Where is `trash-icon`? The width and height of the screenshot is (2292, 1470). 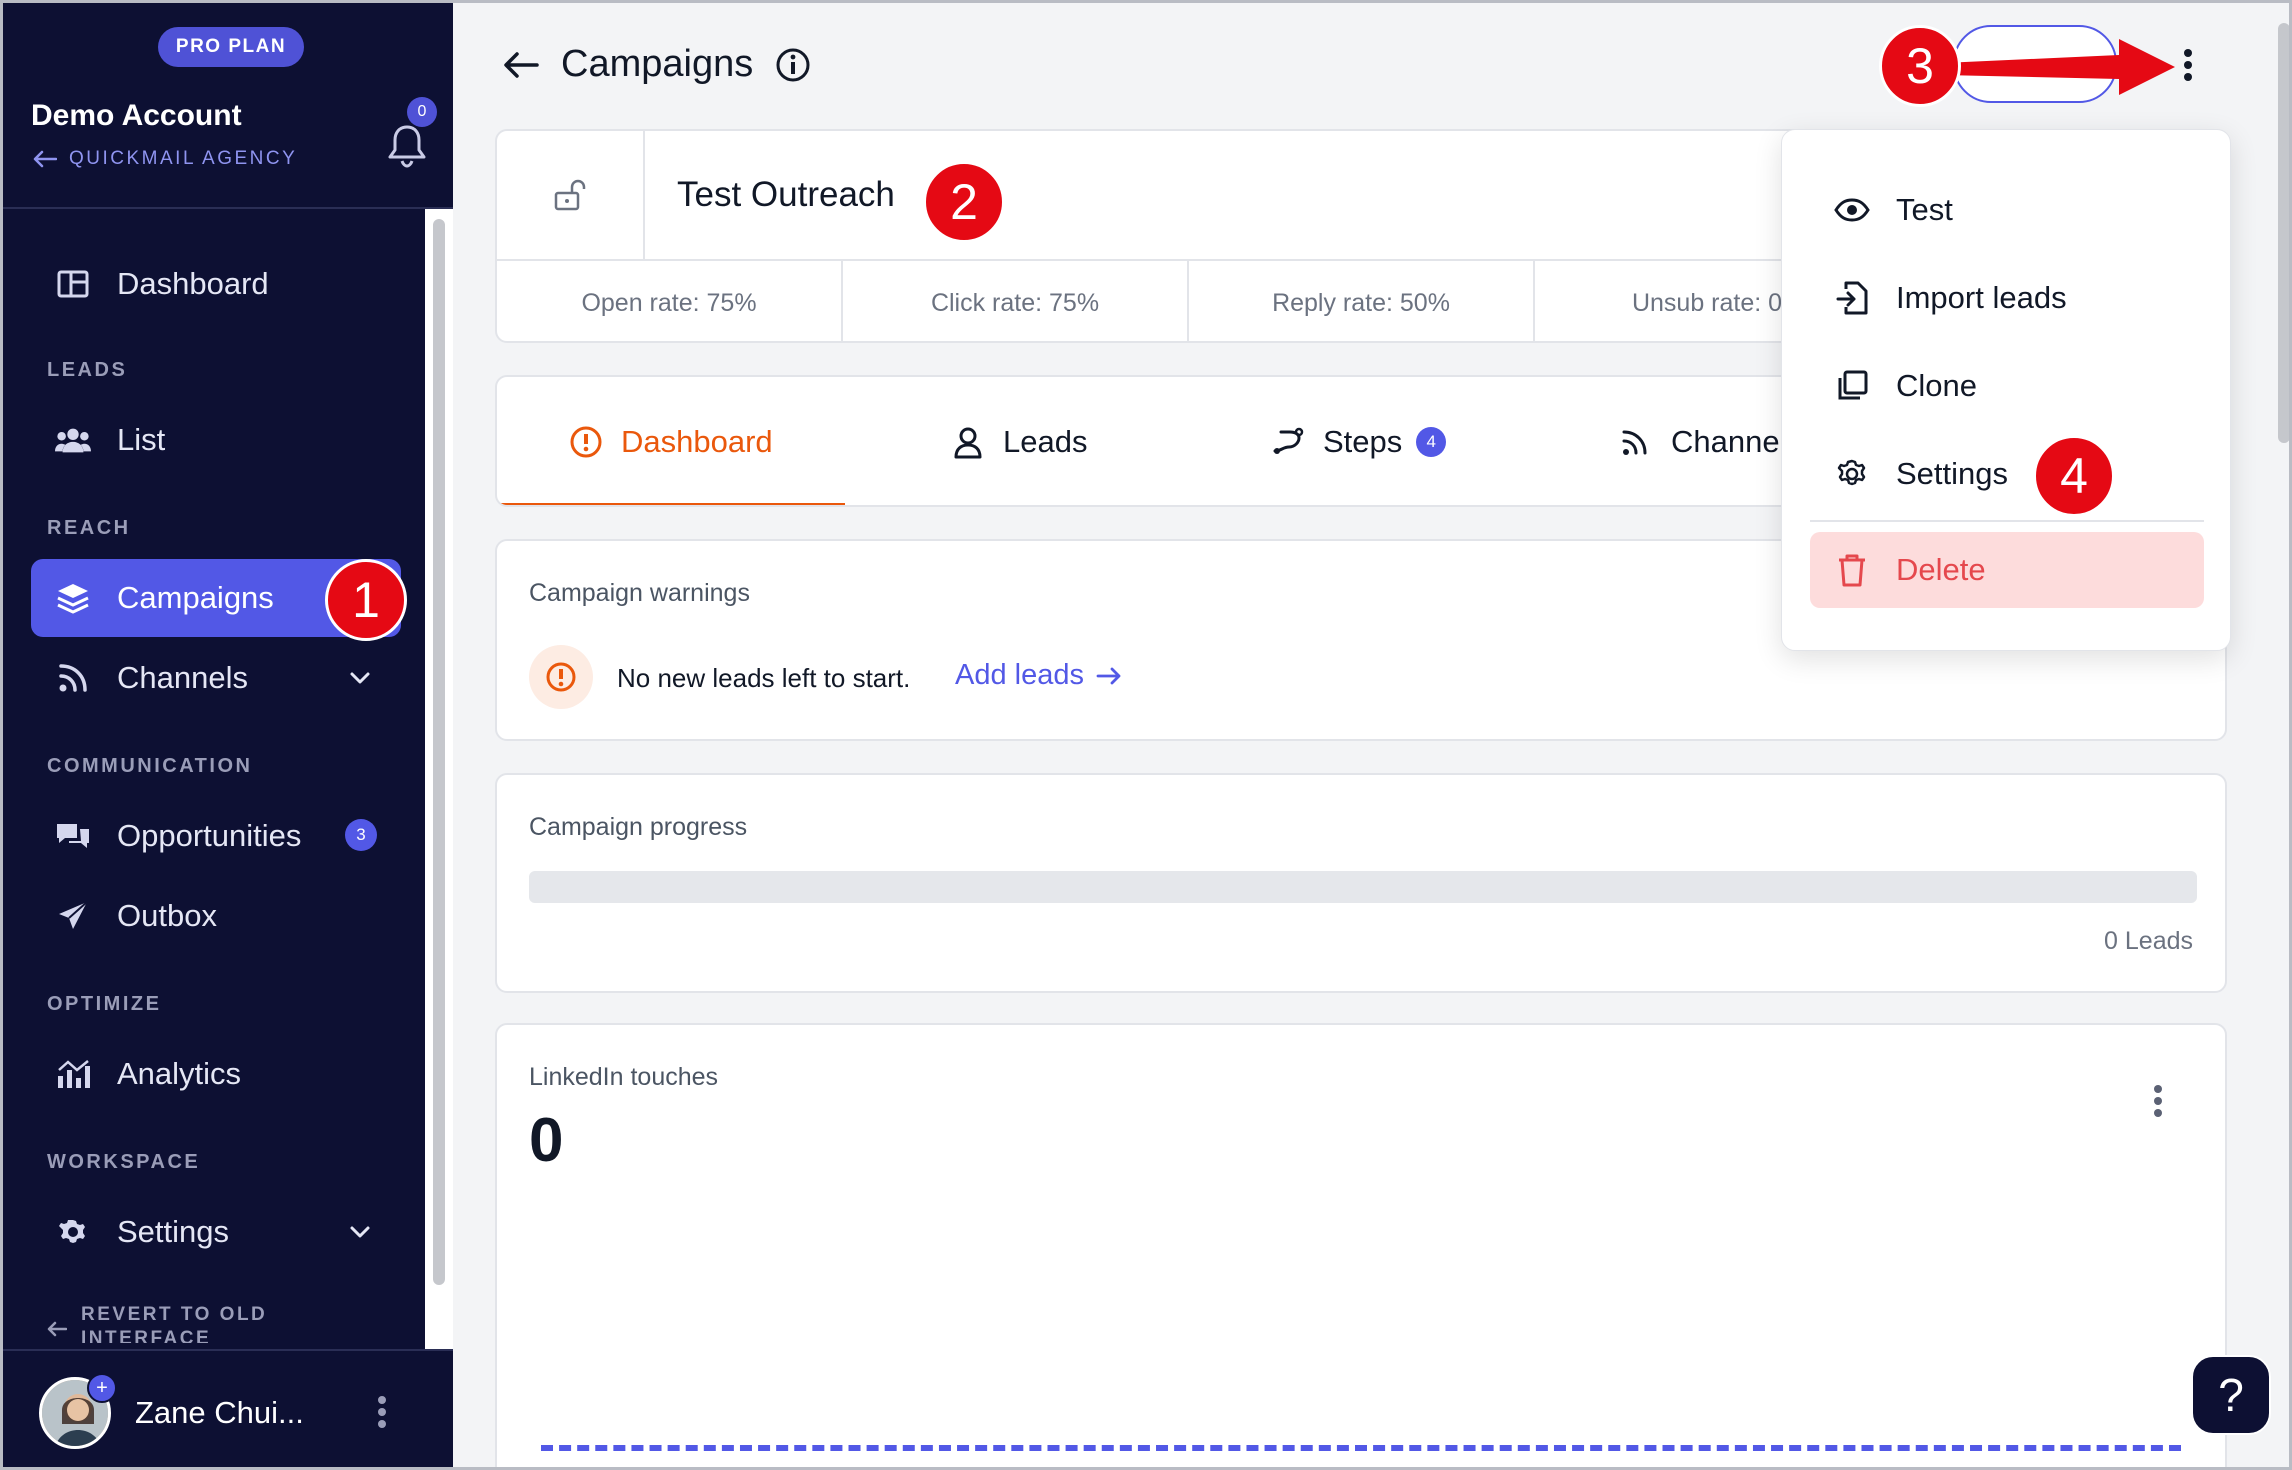
trash-icon is located at coordinates (1852, 570).